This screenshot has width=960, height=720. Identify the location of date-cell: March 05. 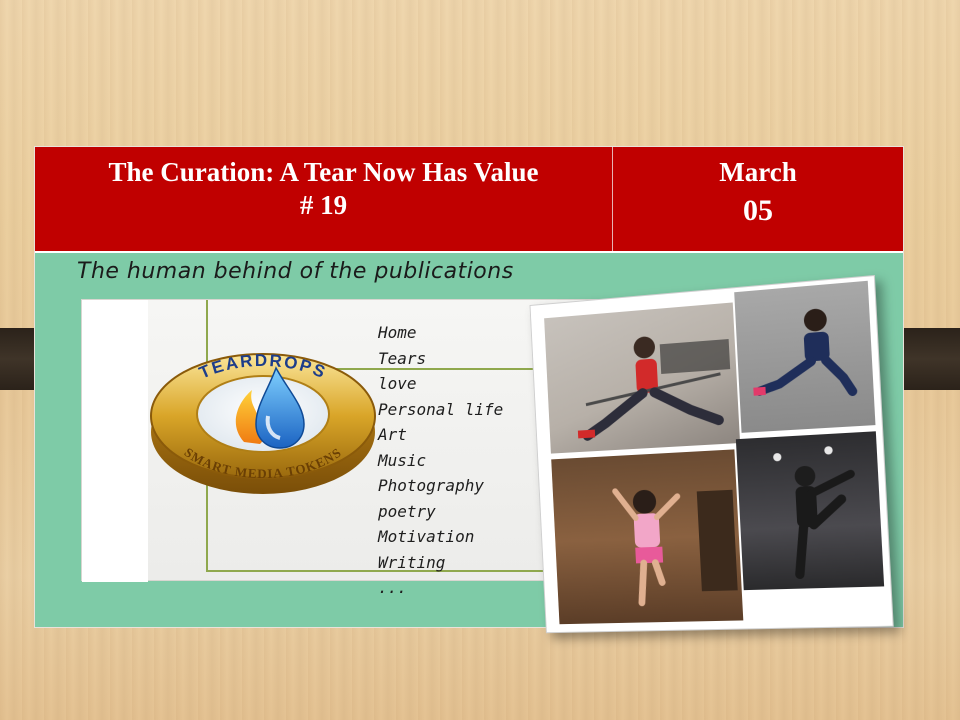
(758, 199).